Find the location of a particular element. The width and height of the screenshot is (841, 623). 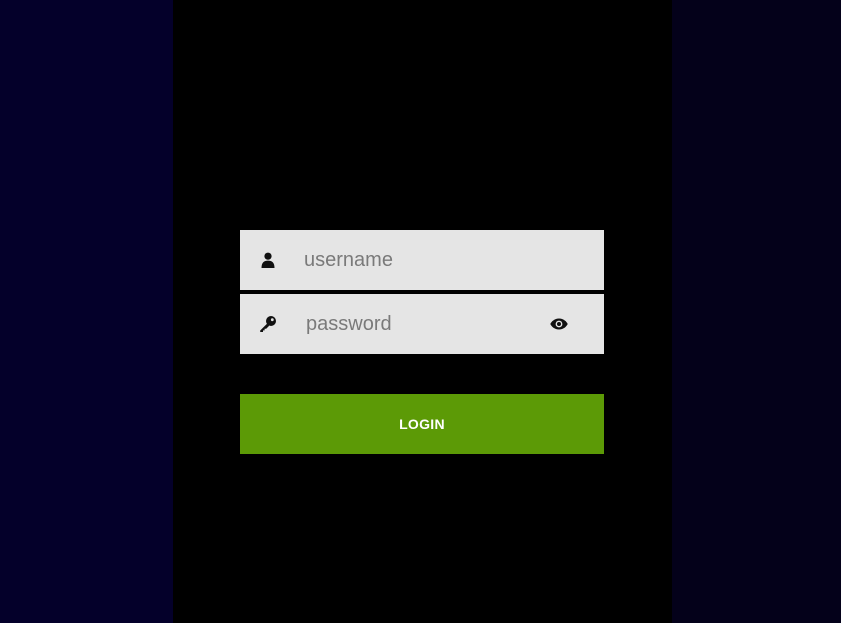

login-button: LOGIN is located at coordinates (422, 424).